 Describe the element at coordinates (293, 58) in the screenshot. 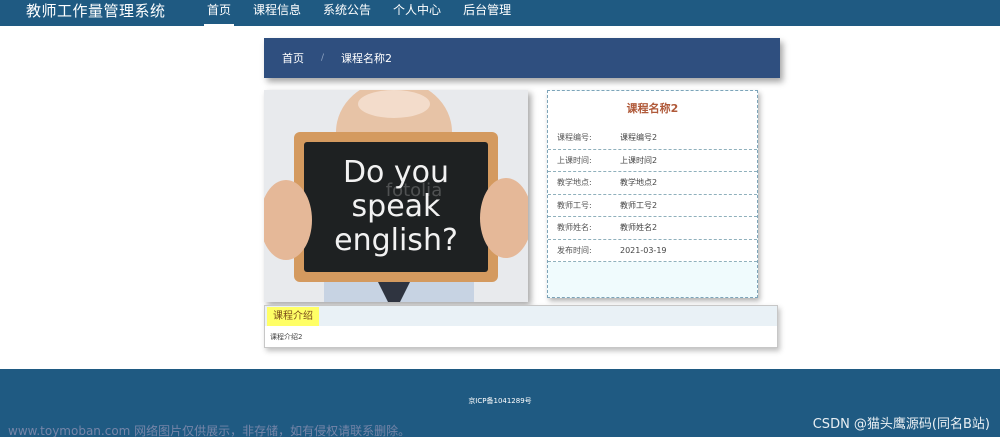

I see `breadcrumb-home-link: 首页` at that location.